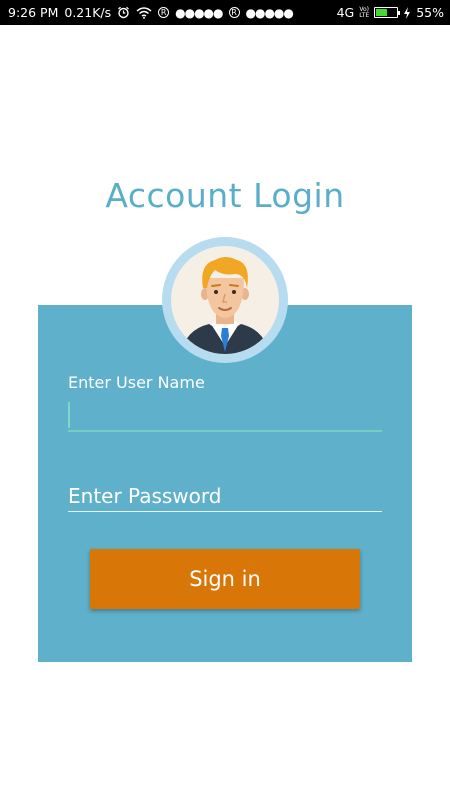 The height and width of the screenshot is (800, 450). What do you see at coordinates (225, 195) in the screenshot?
I see `page-title: Account Login` at bounding box center [225, 195].